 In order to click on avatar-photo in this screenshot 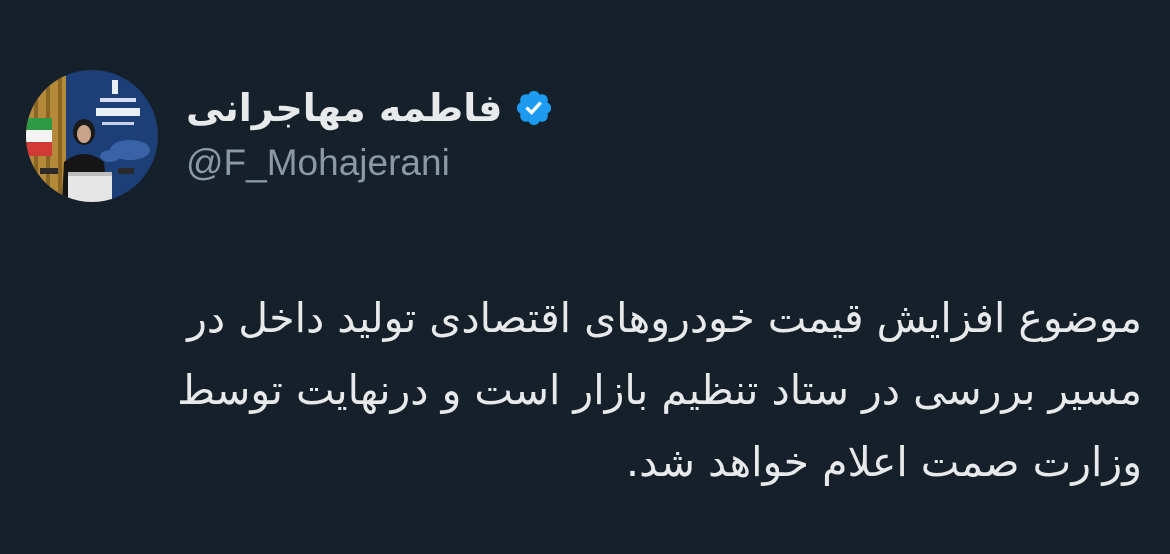, I will do `click(92, 136)`.